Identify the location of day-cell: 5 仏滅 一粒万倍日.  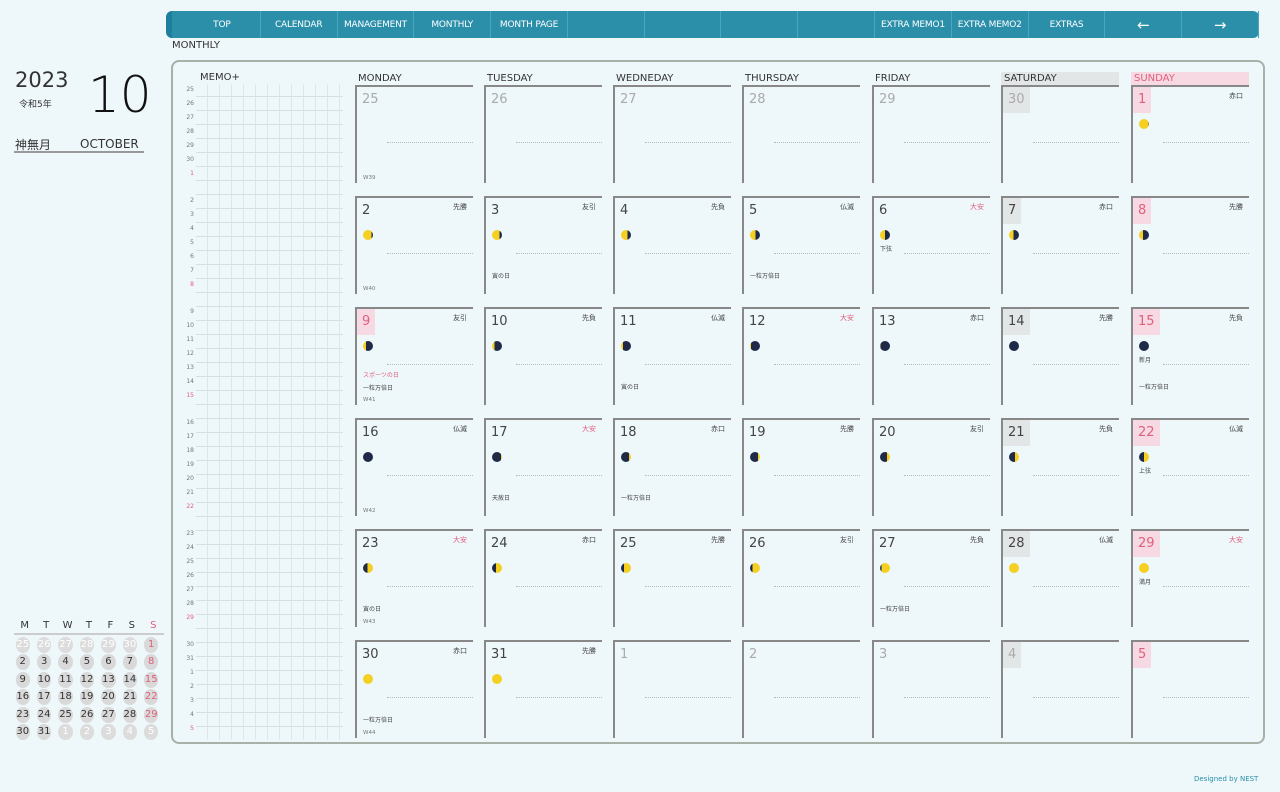
(801, 245).